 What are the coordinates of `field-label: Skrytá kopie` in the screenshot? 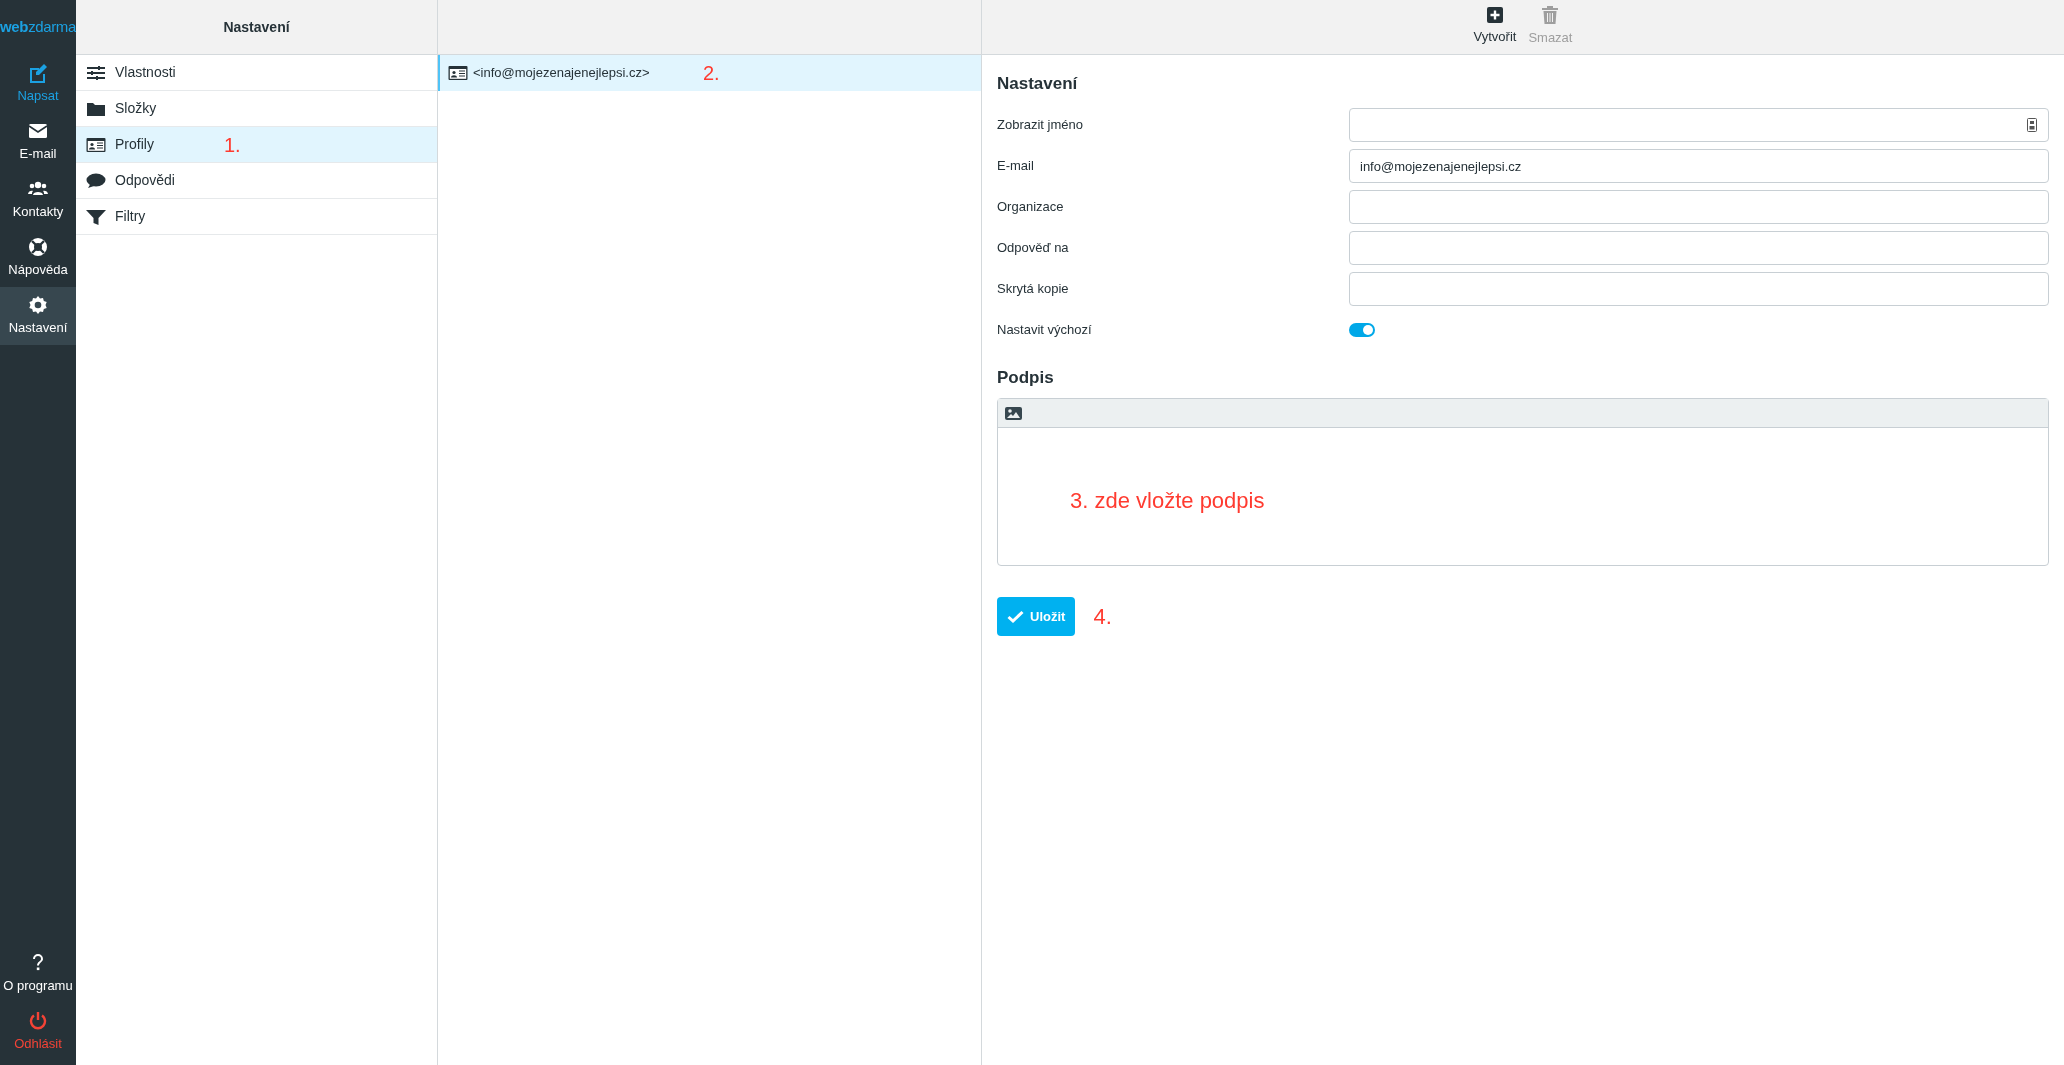 It's located at (1033, 289).